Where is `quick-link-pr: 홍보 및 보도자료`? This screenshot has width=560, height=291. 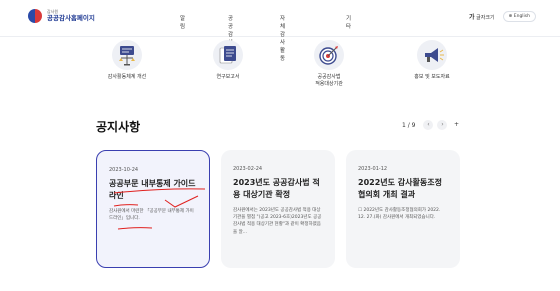 quick-link-pr: 홍보 및 보도자료 is located at coordinates (432, 60).